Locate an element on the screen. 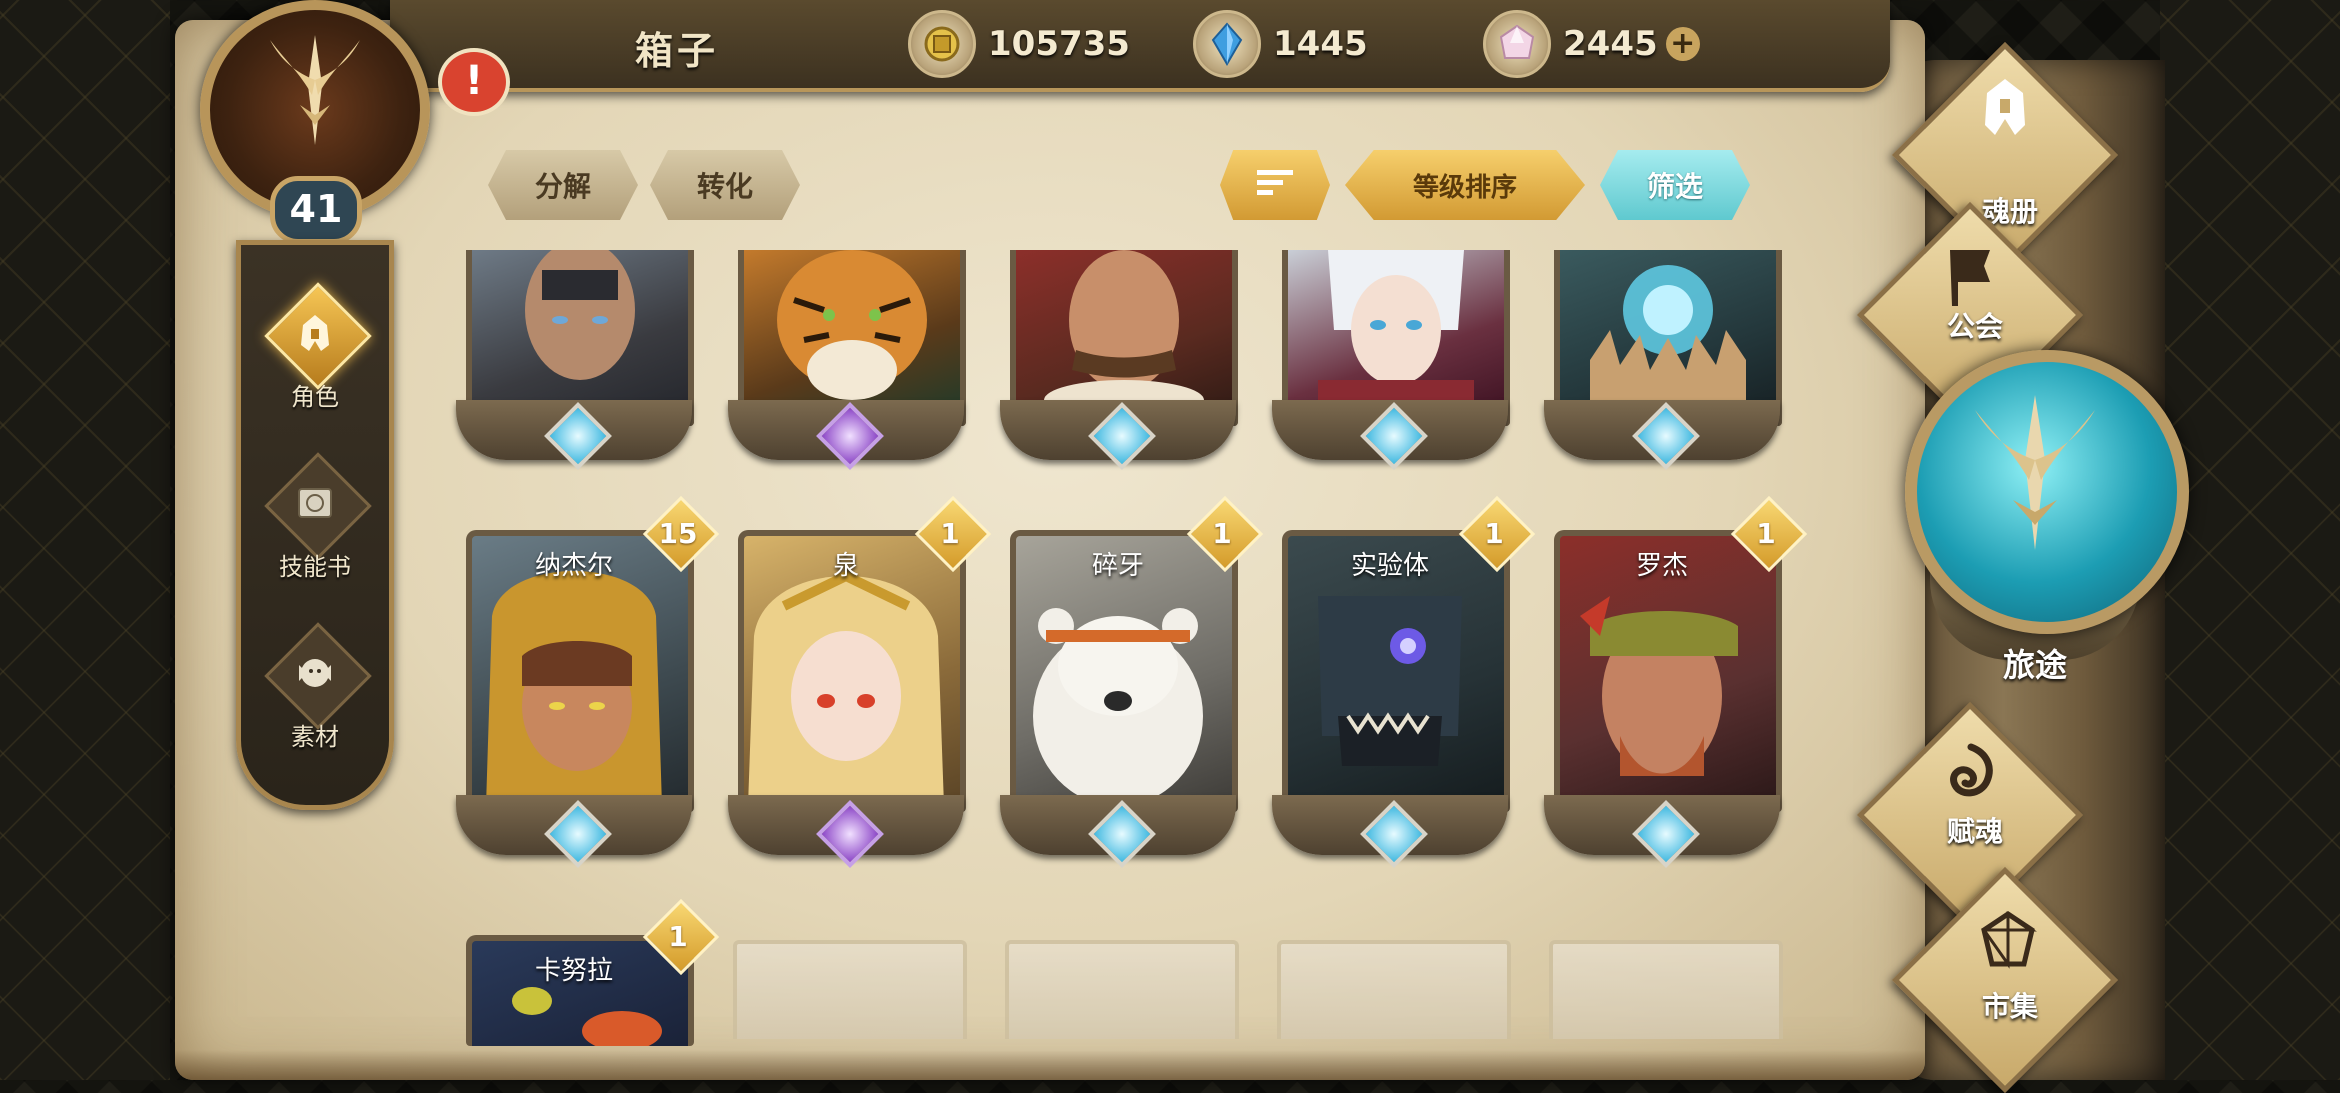 This screenshot has height=1093, width=2340. page-title: 箱子 is located at coordinates (677, 51).